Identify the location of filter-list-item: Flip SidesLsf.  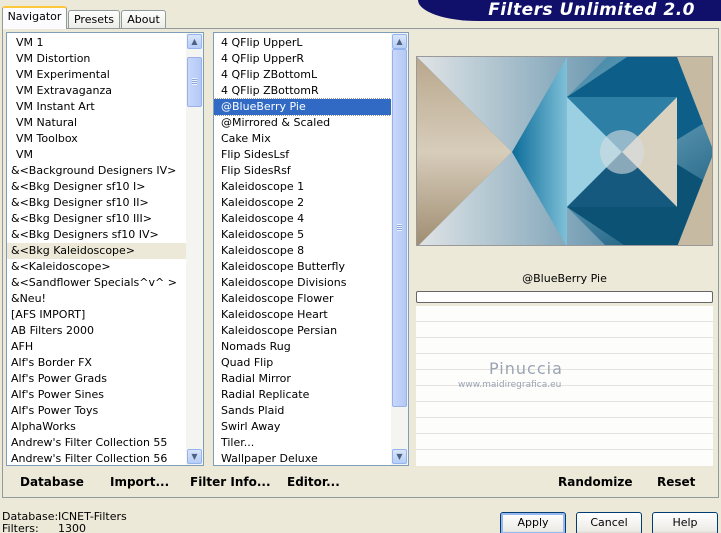
(302, 155).